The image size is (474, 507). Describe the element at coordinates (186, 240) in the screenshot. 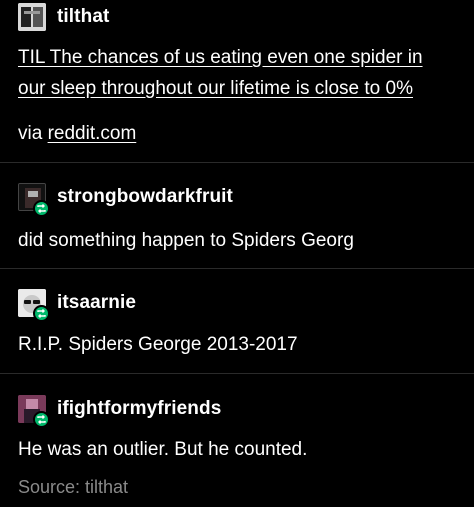

I see `post-text: did something happen to Spiders Georg` at that location.